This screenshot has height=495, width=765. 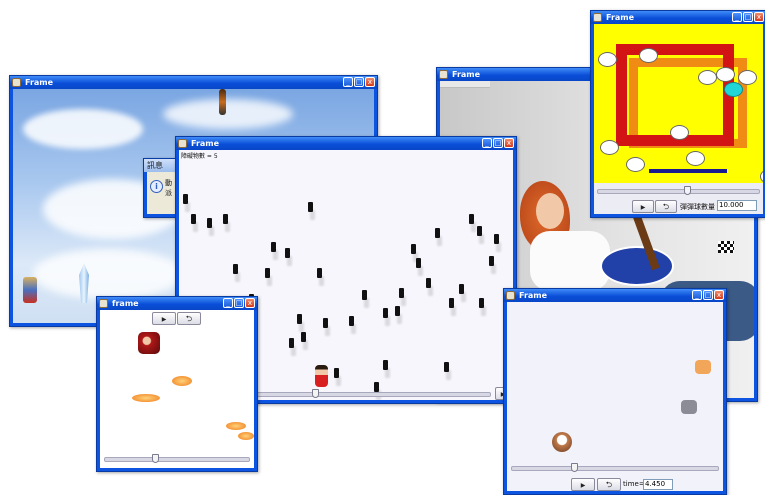 I want to click on time-label: time=, so click(x=634, y=484).